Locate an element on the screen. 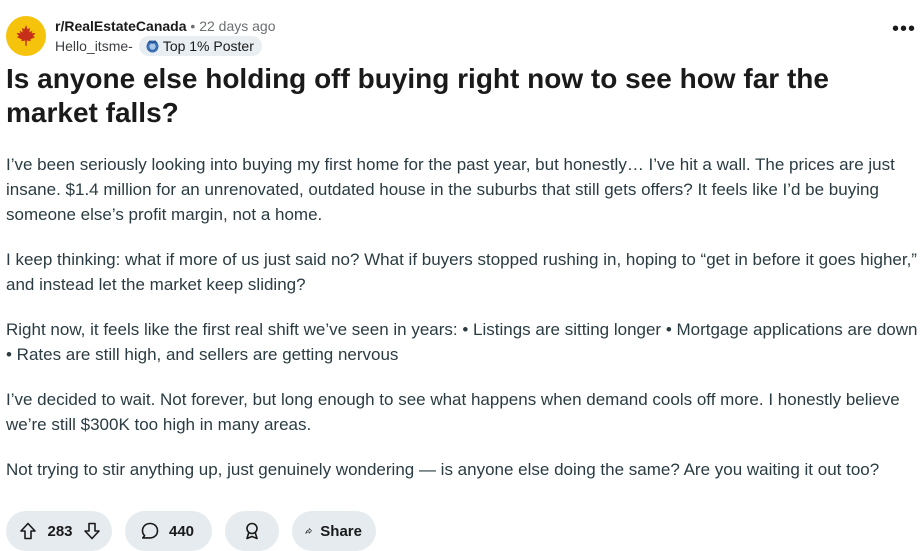 This screenshot has height=551, width=922. award-icon is located at coordinates (252, 531).